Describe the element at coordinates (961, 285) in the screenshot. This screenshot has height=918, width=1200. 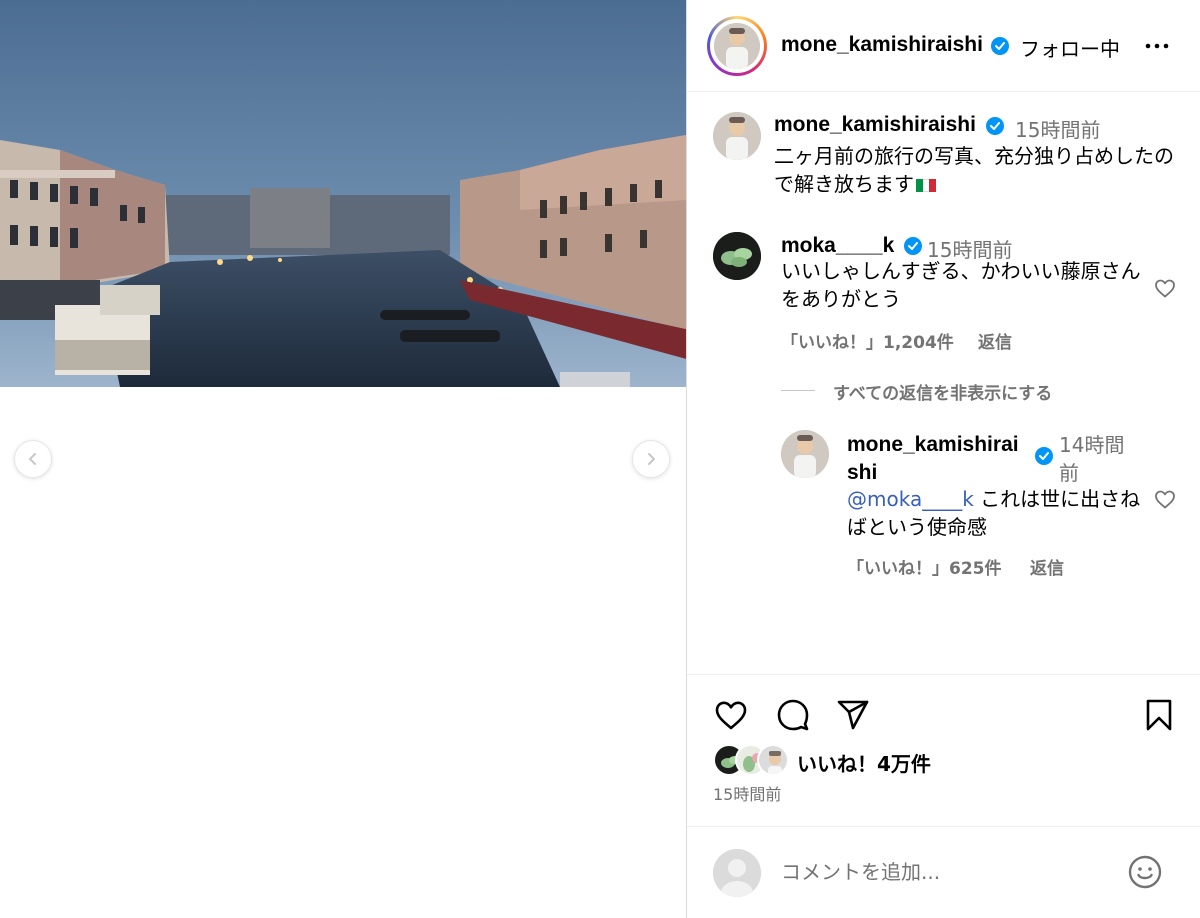
I see `comment-text: いいしゃしんすぎる、かわいい藤原さんをありがとう` at that location.